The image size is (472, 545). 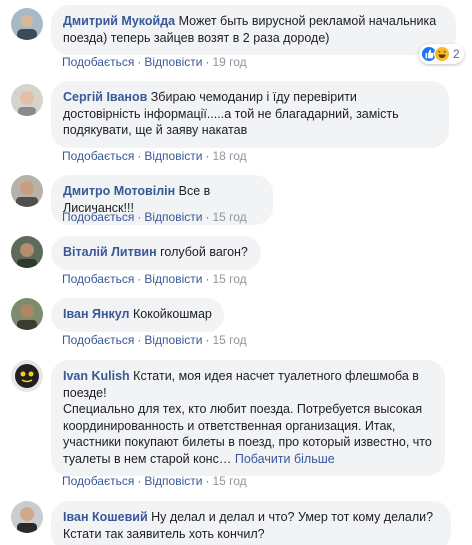 What do you see at coordinates (96, 376) in the screenshot?
I see `comment-author: Ivan Kulish` at bounding box center [96, 376].